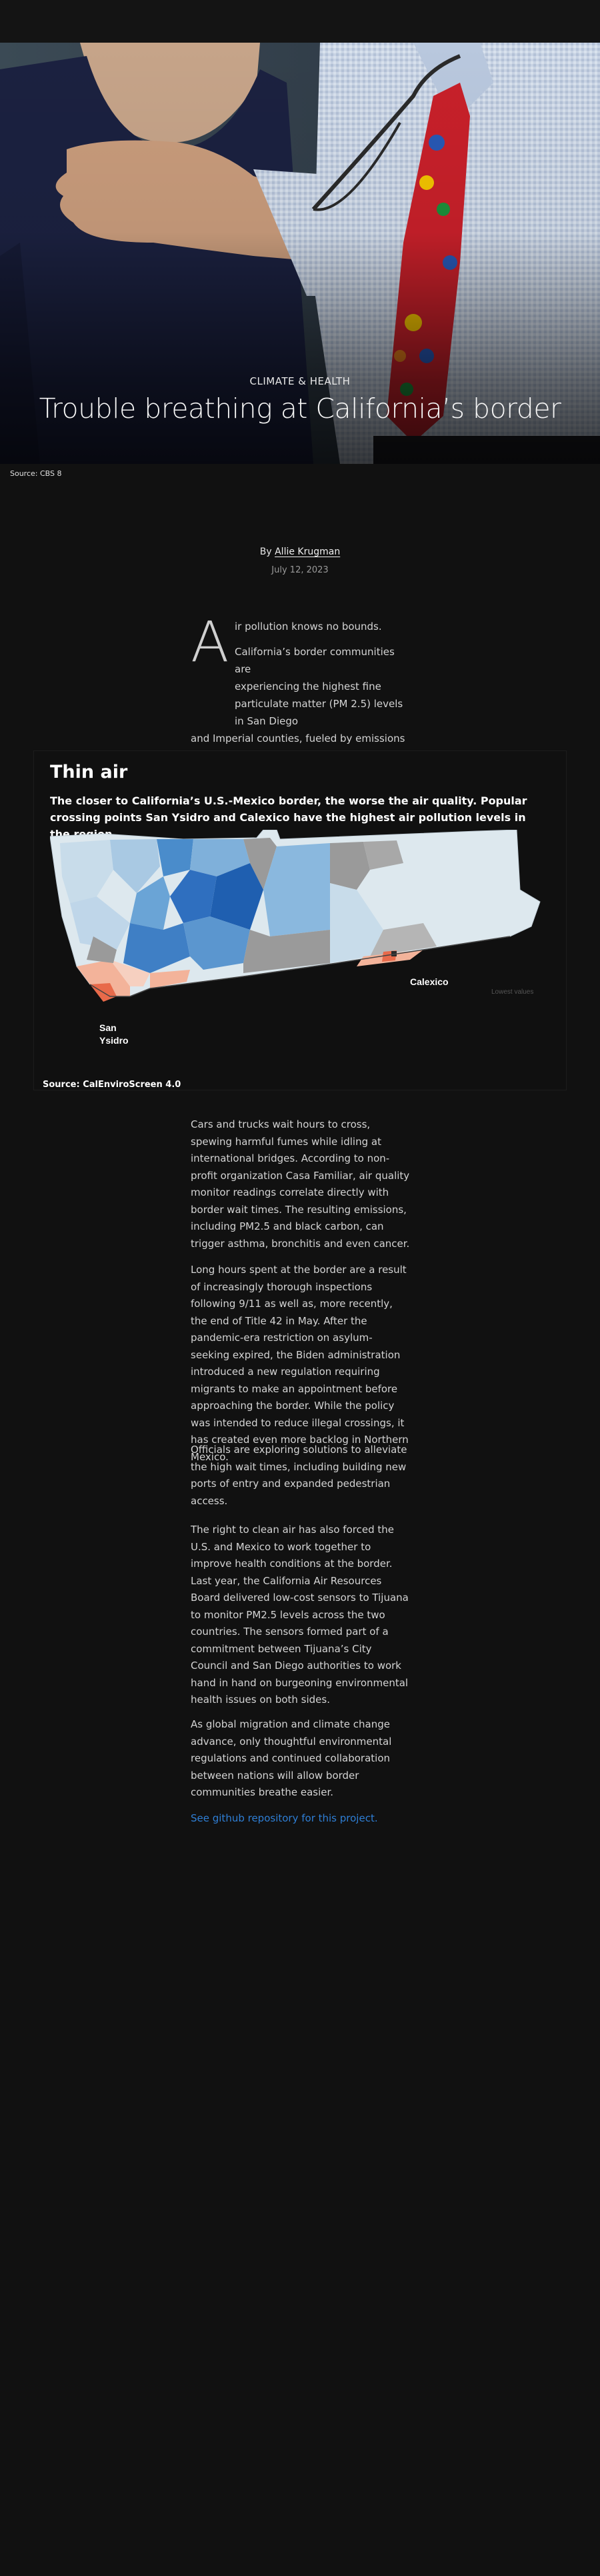 This screenshot has height=2576, width=600. I want to click on border-pollution-map: San Ysidro Calexico Lowest values, so click(303, 988).